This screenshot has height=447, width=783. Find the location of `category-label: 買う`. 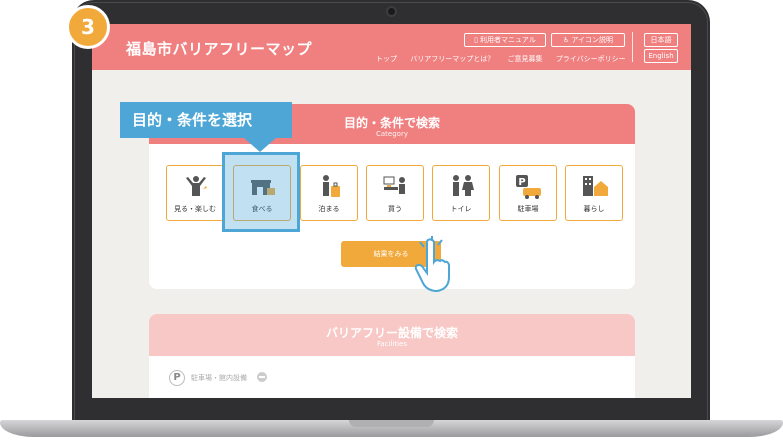

category-label: 買う is located at coordinates (395, 209).